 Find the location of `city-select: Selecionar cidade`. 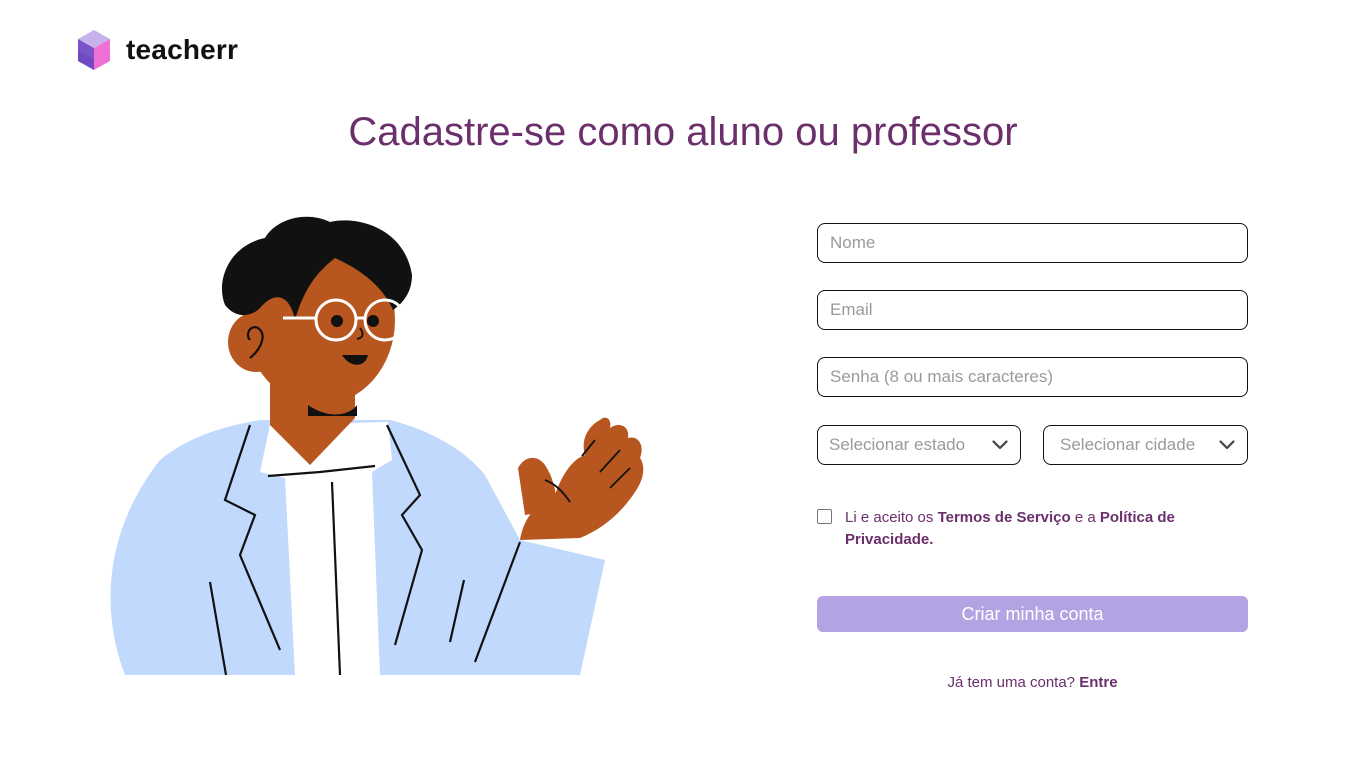

city-select: Selecionar cidade is located at coordinates (1145, 445).